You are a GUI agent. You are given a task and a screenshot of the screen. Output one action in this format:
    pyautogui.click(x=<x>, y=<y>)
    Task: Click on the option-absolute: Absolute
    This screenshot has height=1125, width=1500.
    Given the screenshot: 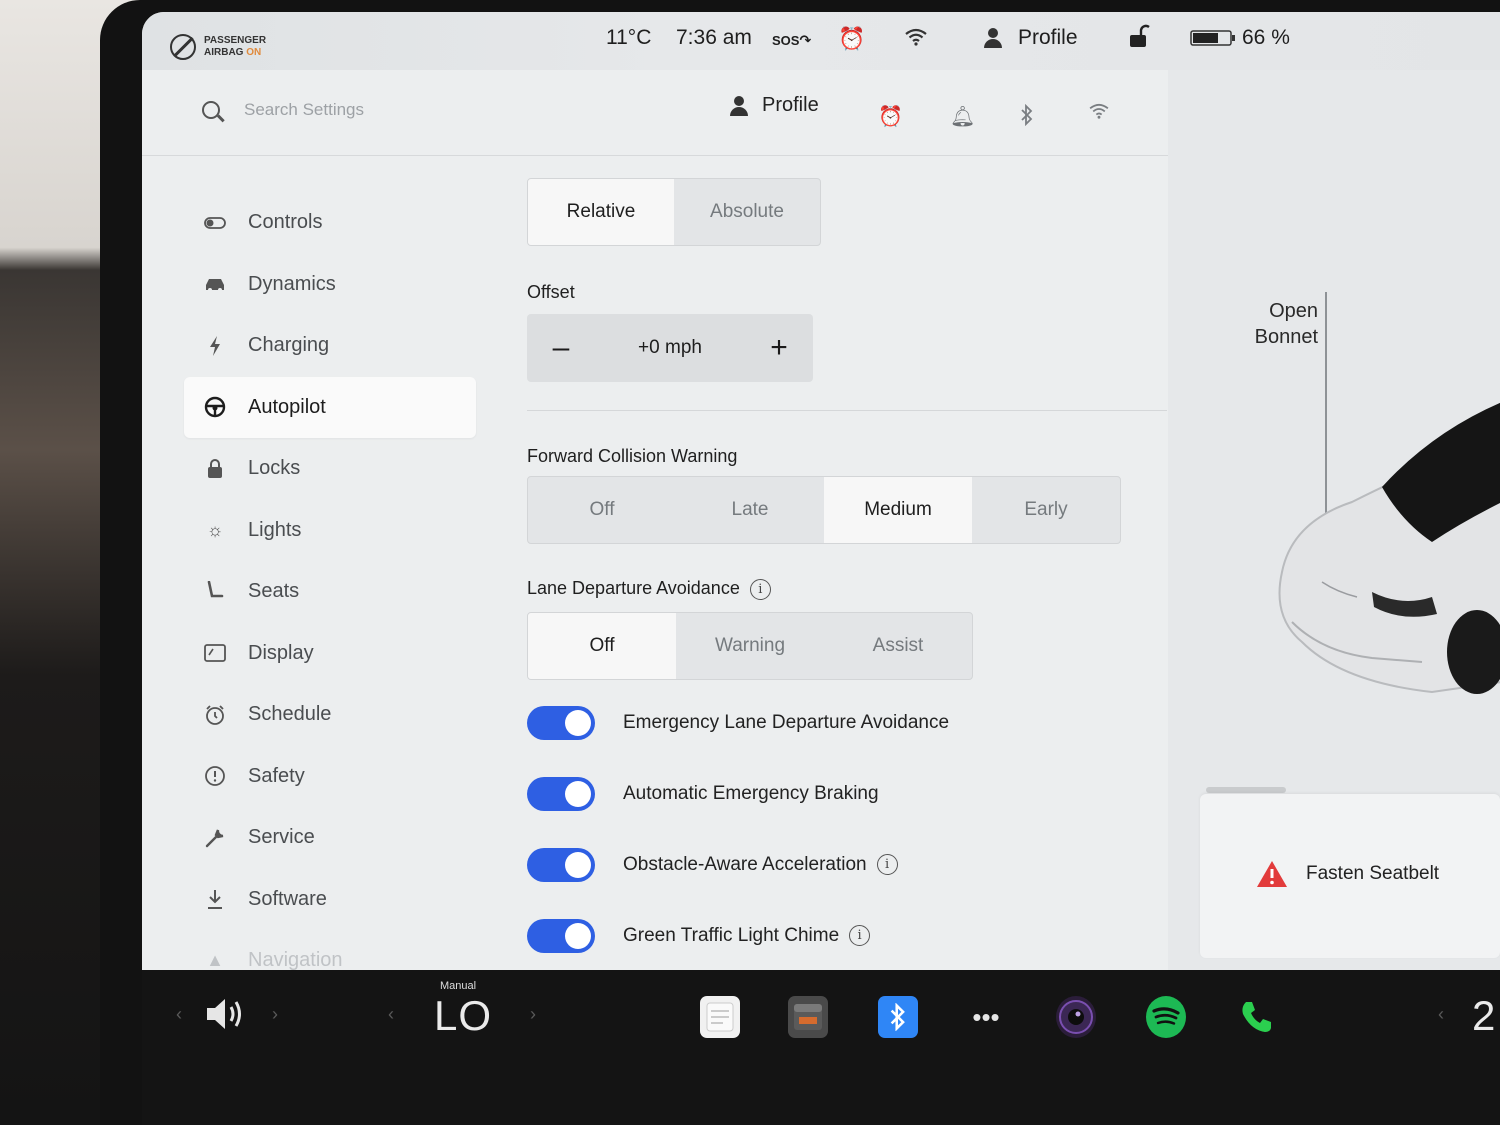 What is the action you would take?
    pyautogui.click(x=747, y=212)
    